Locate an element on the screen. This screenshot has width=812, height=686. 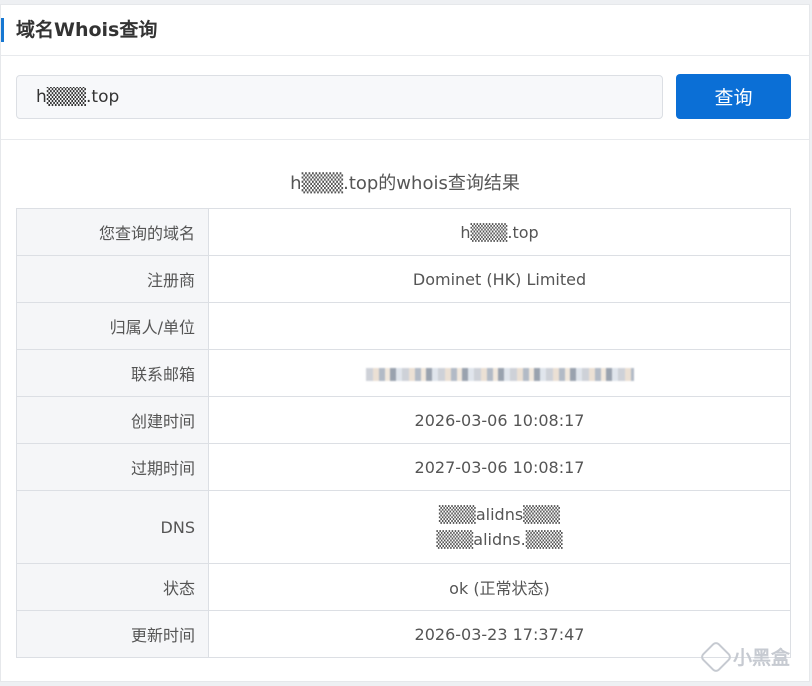
row-label-expires: 过期时间 is located at coordinates (112, 467).